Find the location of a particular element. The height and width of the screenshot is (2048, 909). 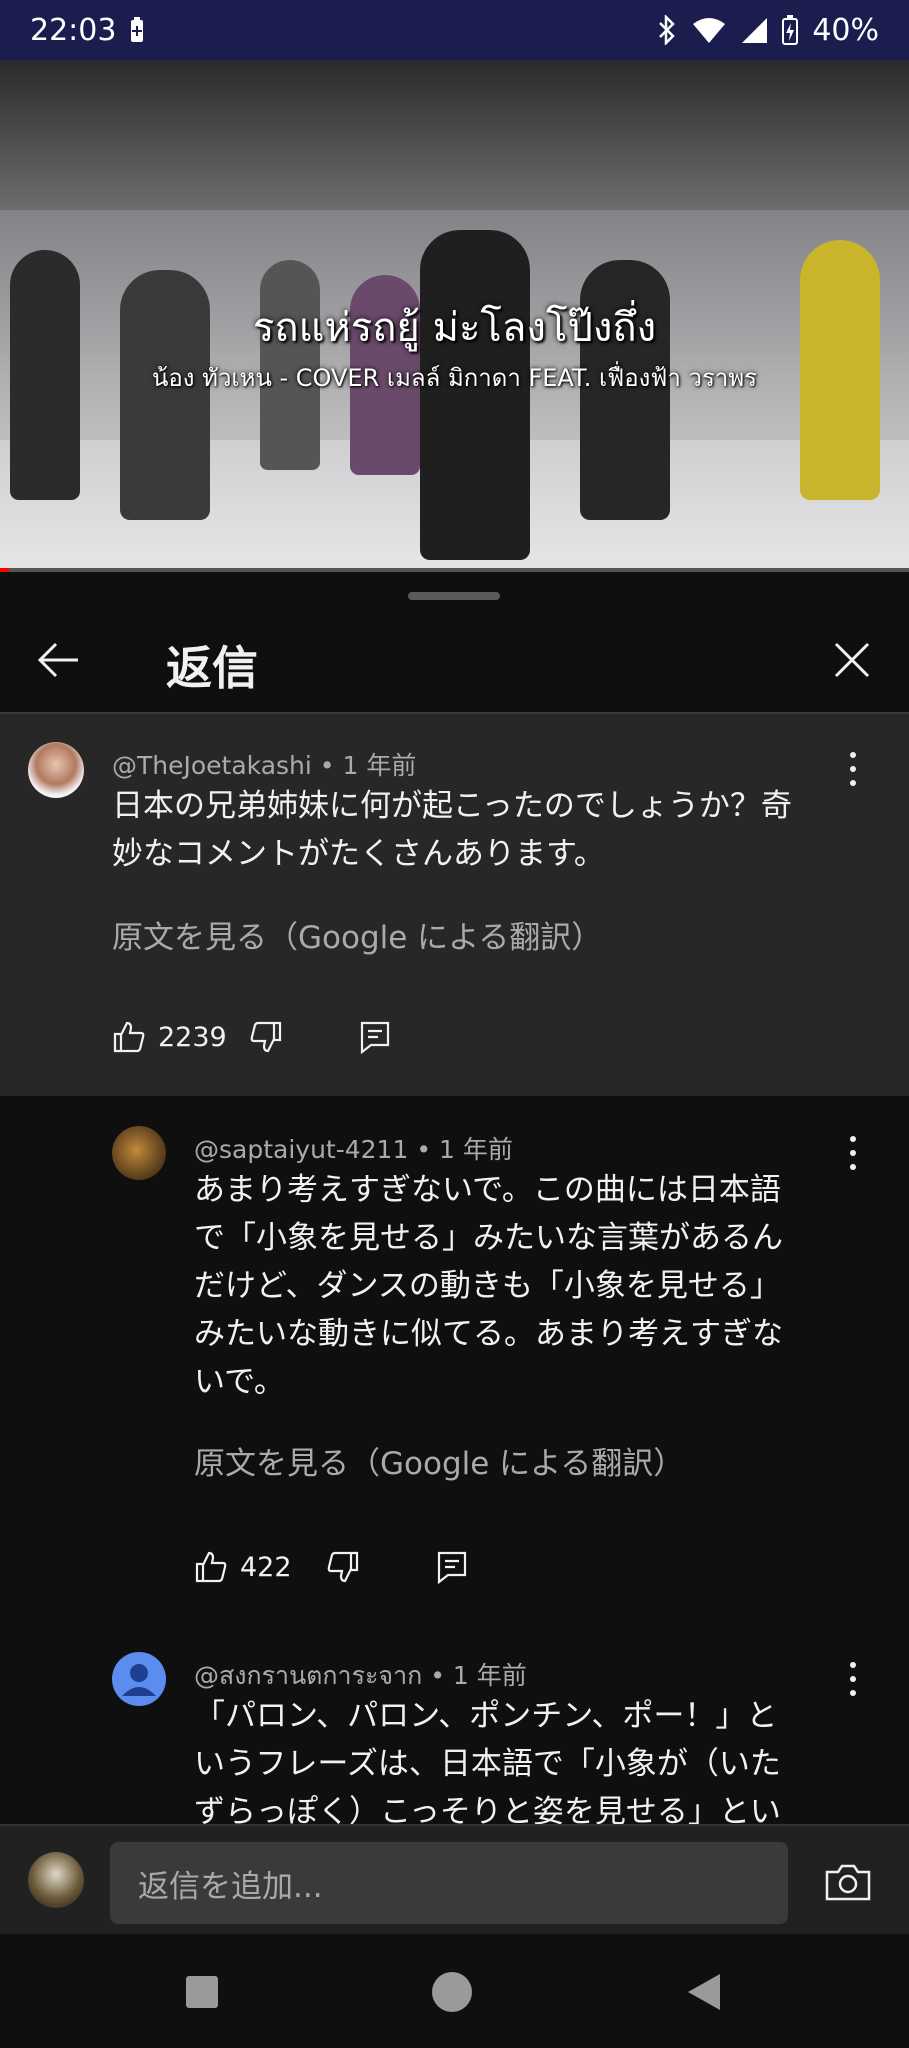

avatar is located at coordinates (139, 1679).